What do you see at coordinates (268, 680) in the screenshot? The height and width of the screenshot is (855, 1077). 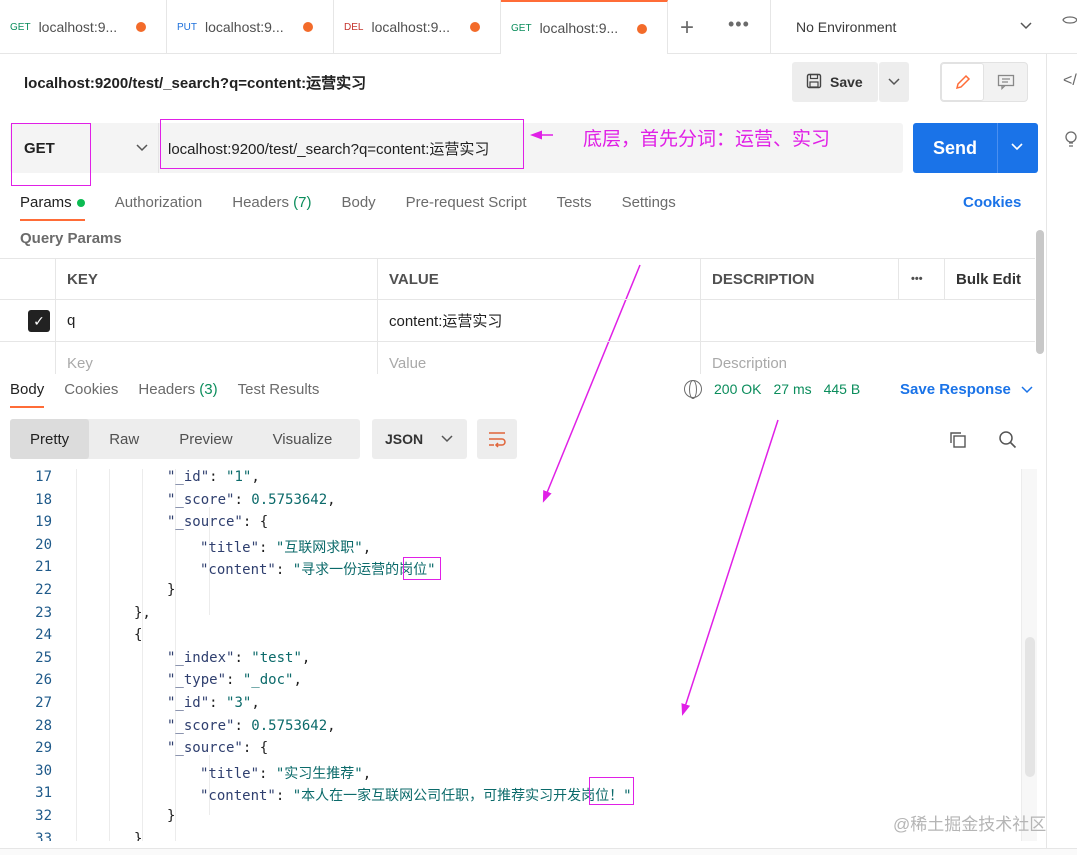 I see `json-string: "_doc"` at bounding box center [268, 680].